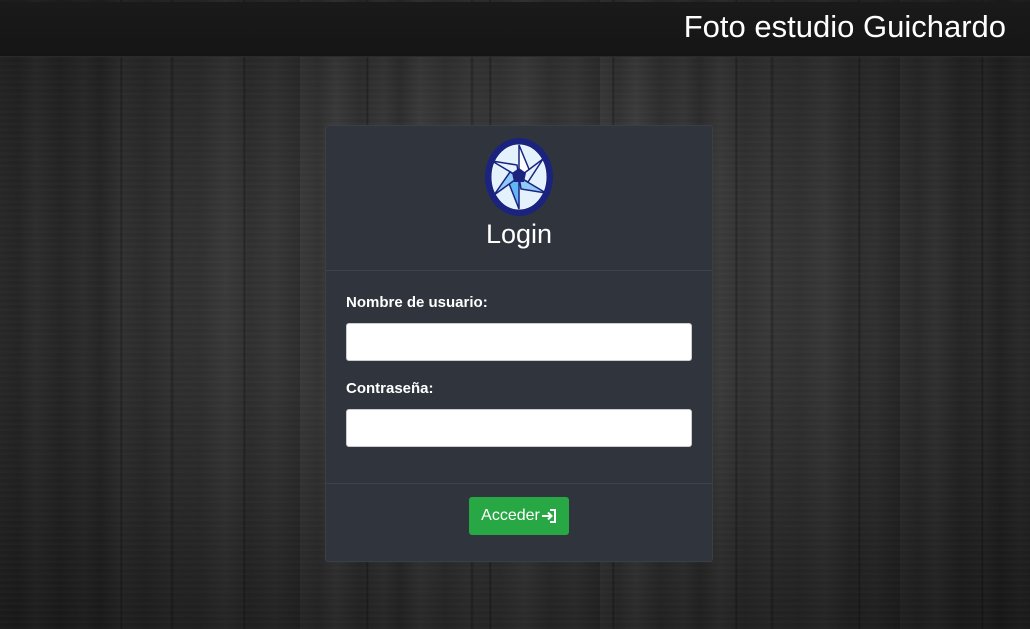 This screenshot has height=629, width=1030. What do you see at coordinates (548, 516) in the screenshot?
I see `sign-in-icon` at bounding box center [548, 516].